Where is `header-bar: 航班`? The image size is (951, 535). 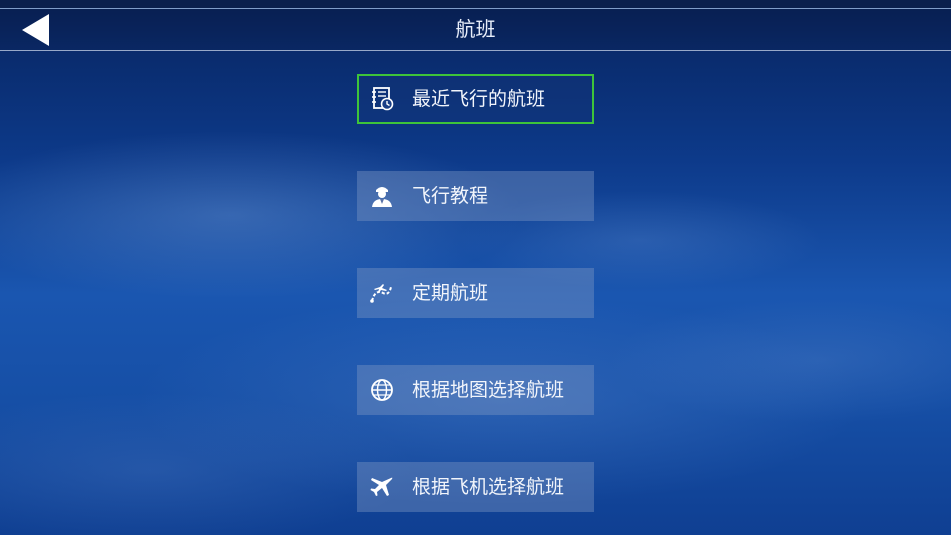
header-bar: 航班 is located at coordinates (475, 30).